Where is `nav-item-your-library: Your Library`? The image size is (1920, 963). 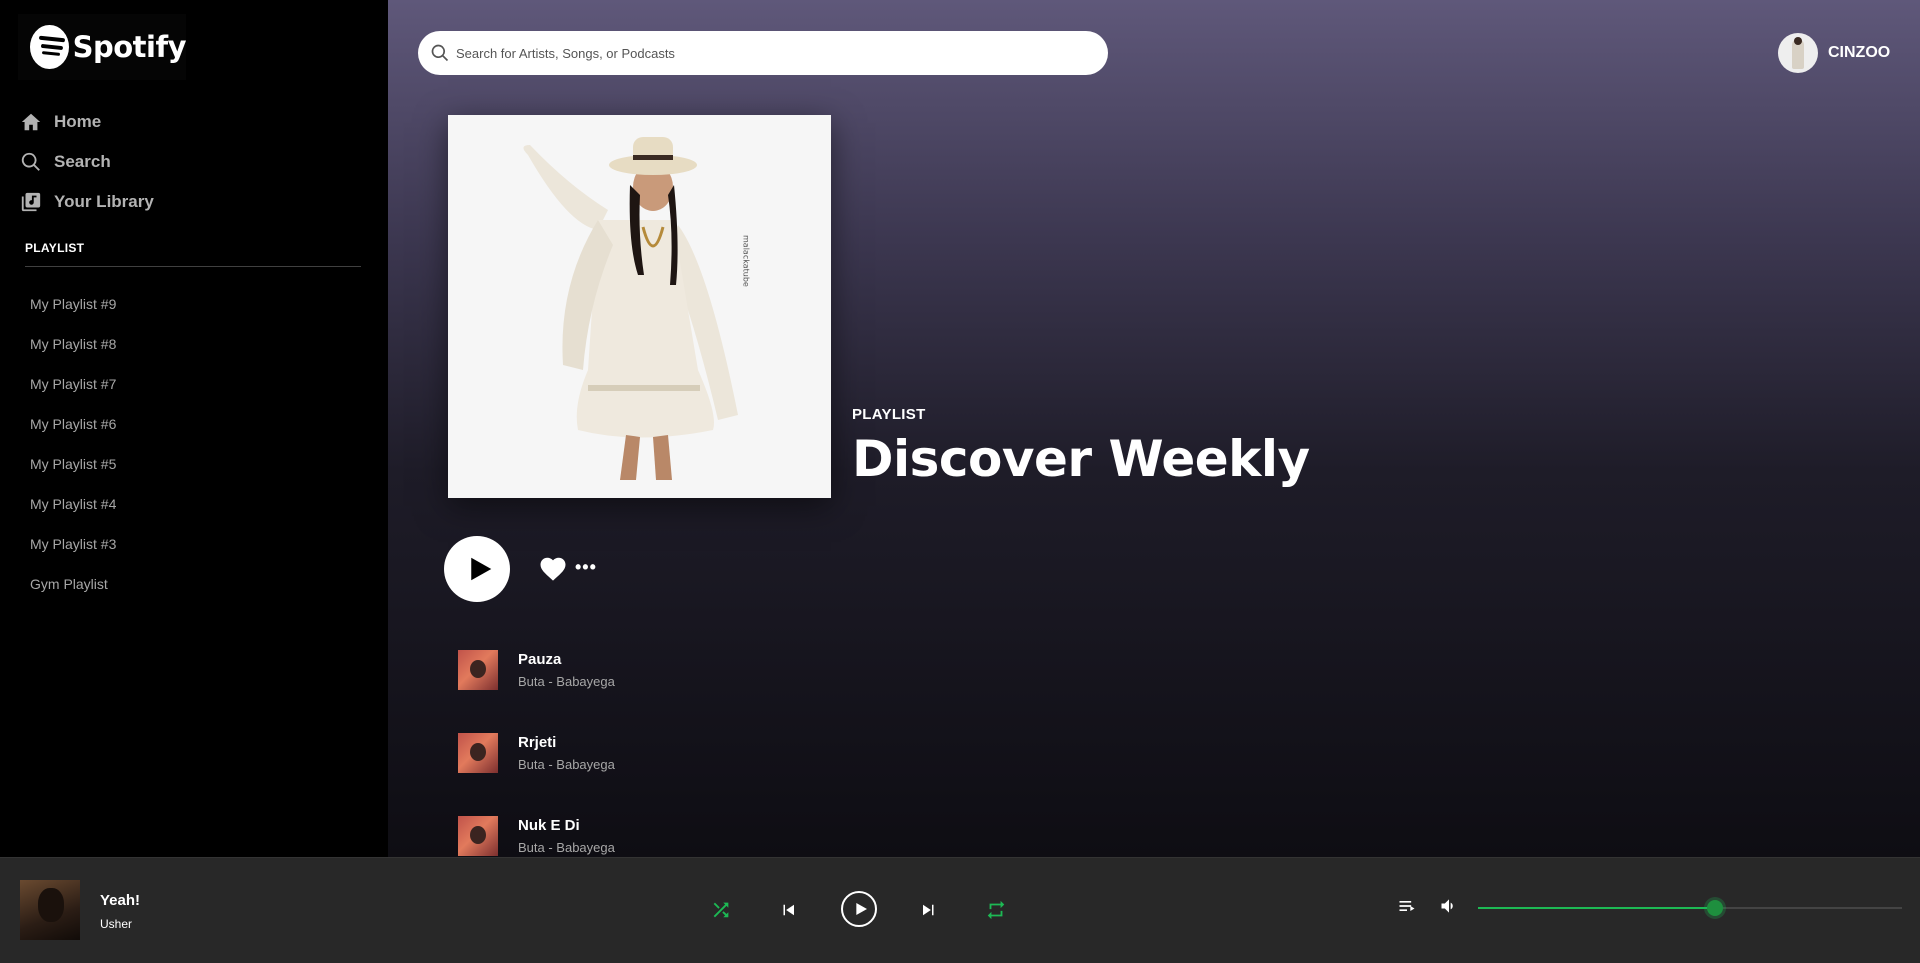
nav-item-your-library: Your Library is located at coordinates (87, 202).